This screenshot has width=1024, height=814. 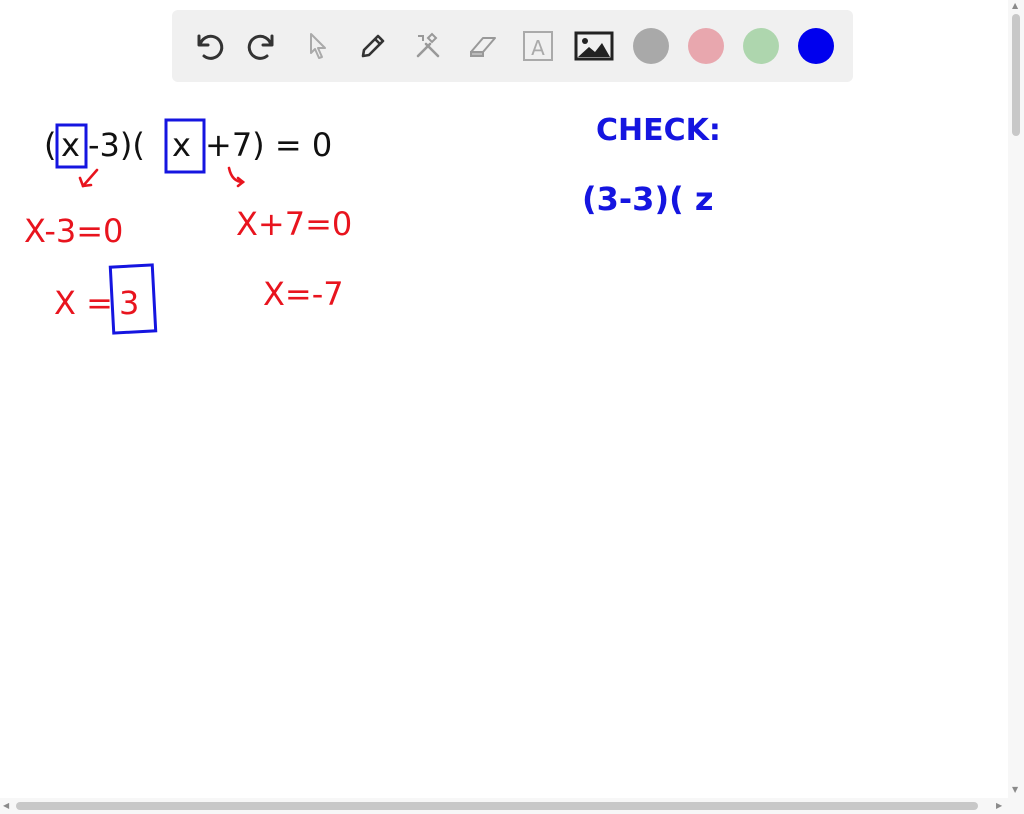 I want to click on image-icon, so click(x=594, y=46).